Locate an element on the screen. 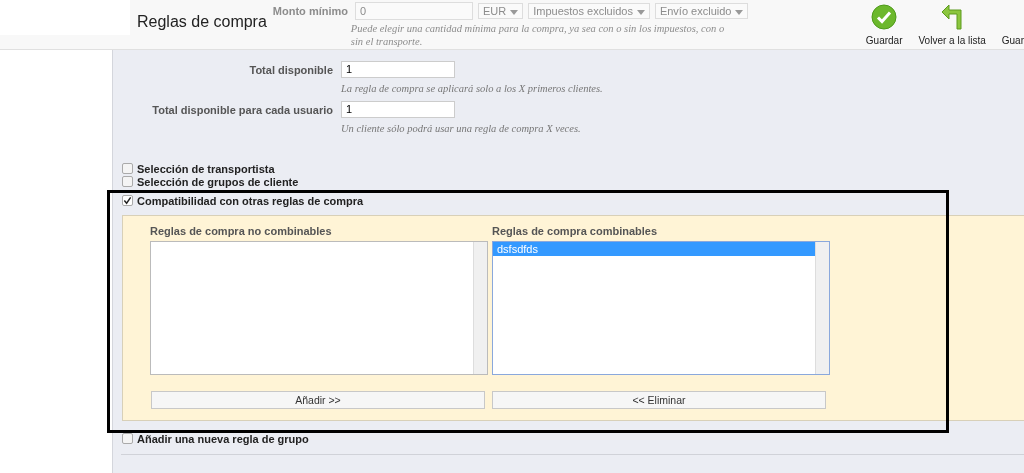 Image resolution: width=1024 pixels, height=473 pixels. back-arrow-icon is located at coordinates (952, 17).